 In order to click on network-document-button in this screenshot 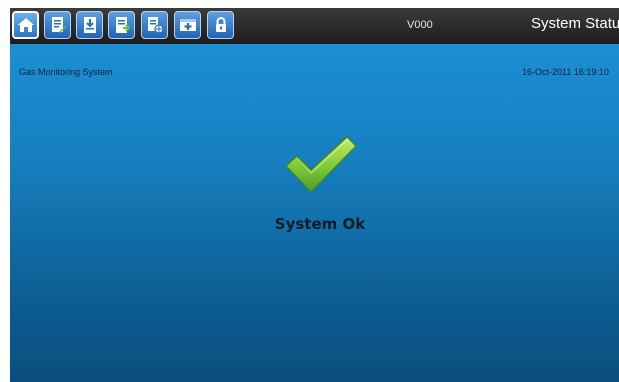, I will do `click(154, 25)`.